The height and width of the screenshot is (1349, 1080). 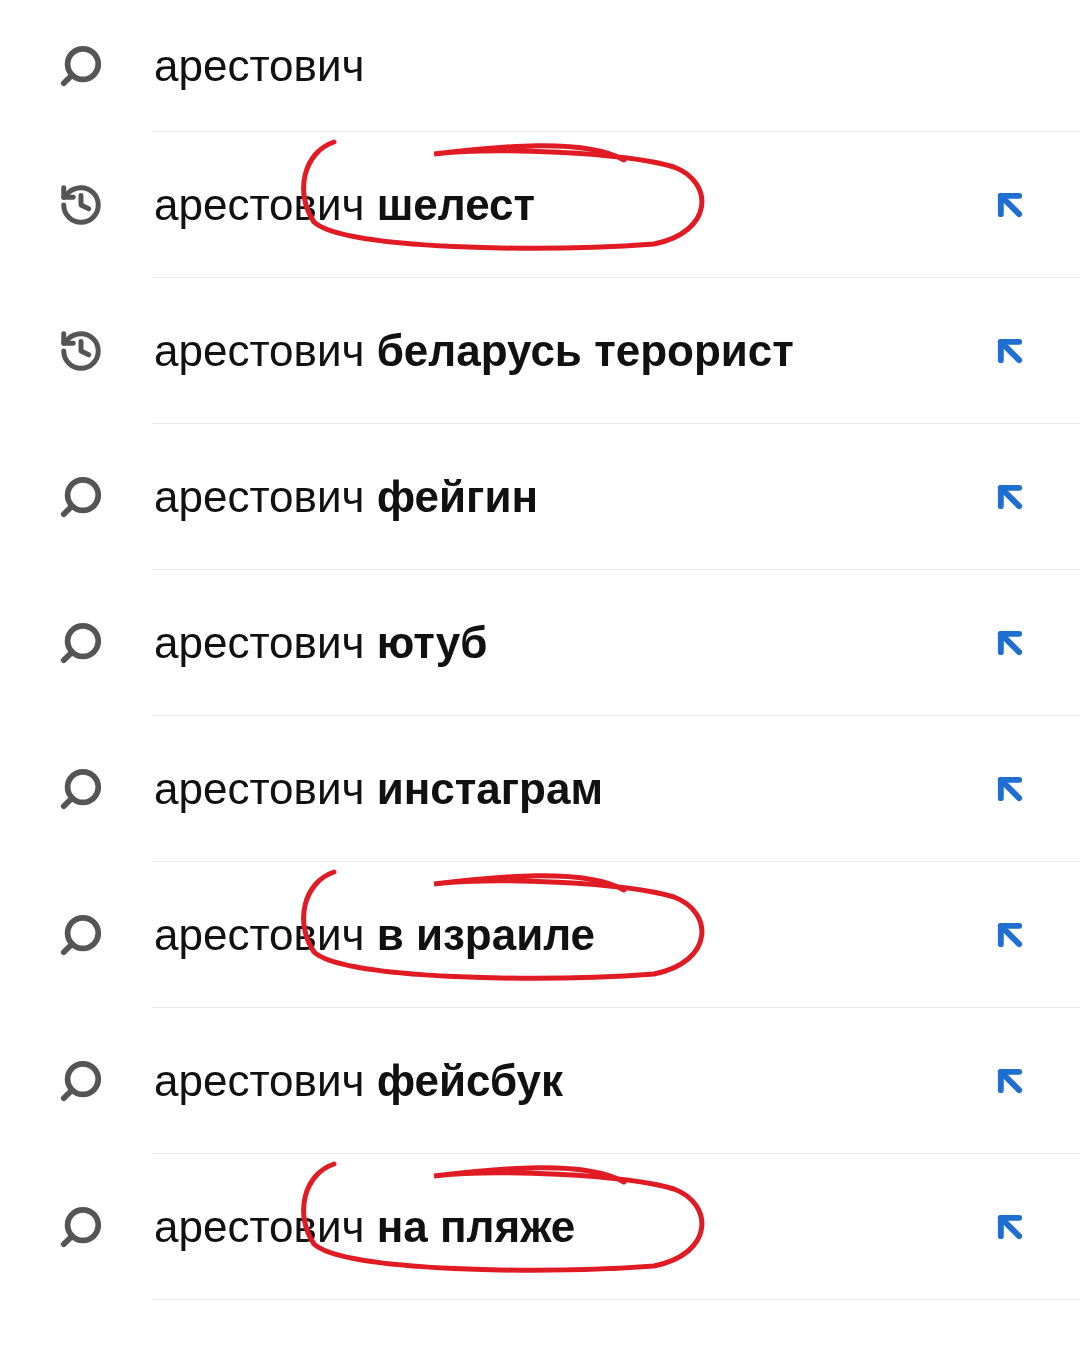 What do you see at coordinates (346, 496) in the screenshot?
I see `suggestion-text: арестович фейгин` at bounding box center [346, 496].